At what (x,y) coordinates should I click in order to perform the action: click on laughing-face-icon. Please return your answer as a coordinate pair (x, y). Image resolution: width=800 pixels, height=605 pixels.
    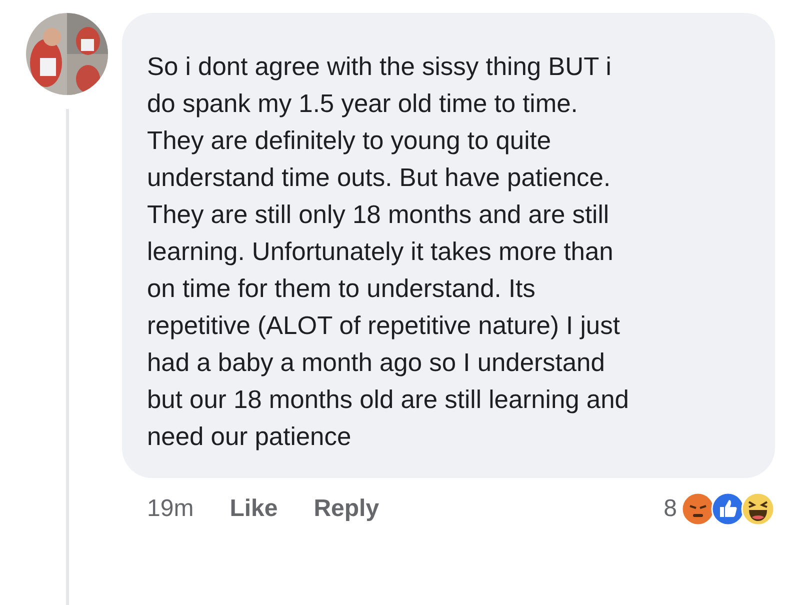
    Looking at the image, I should click on (758, 509).